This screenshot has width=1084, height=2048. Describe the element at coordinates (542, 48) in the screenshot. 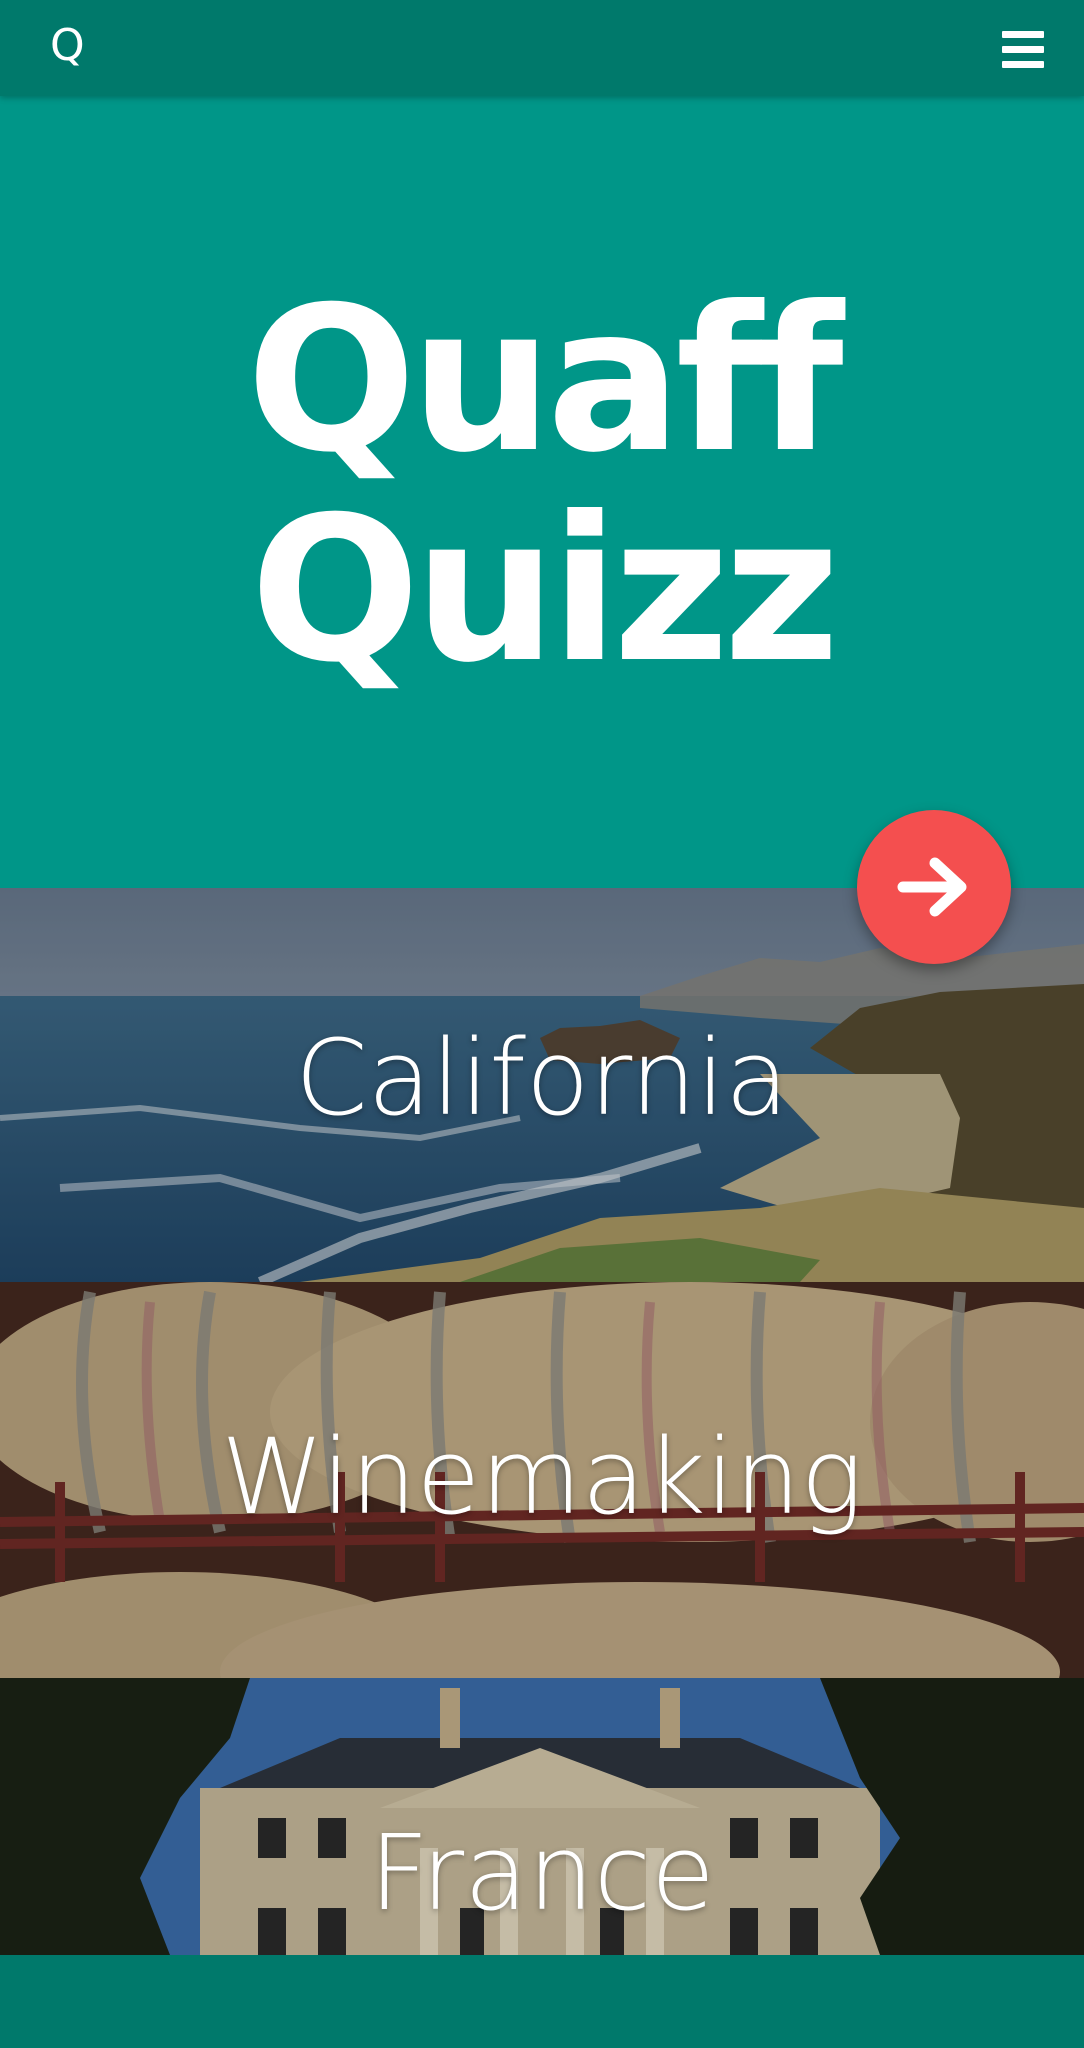

I see `app-bar: Q` at that location.